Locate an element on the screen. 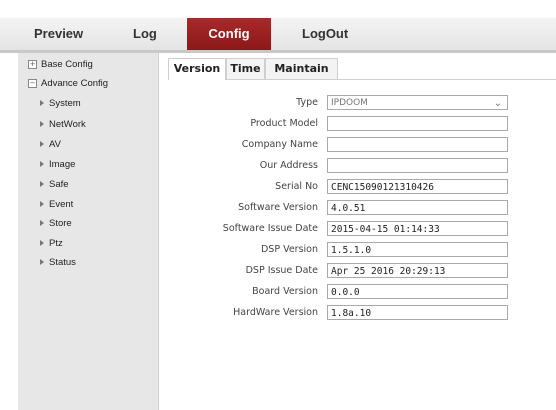 This screenshot has height=410, width=556. sidebar-item-label: Status is located at coordinates (62, 262).